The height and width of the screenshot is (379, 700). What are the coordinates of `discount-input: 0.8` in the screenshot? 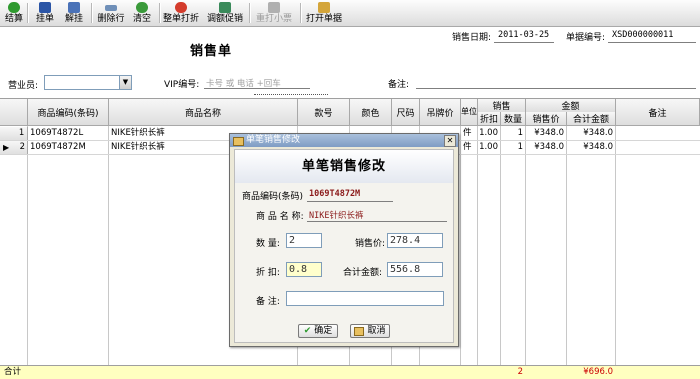 It's located at (304, 269).